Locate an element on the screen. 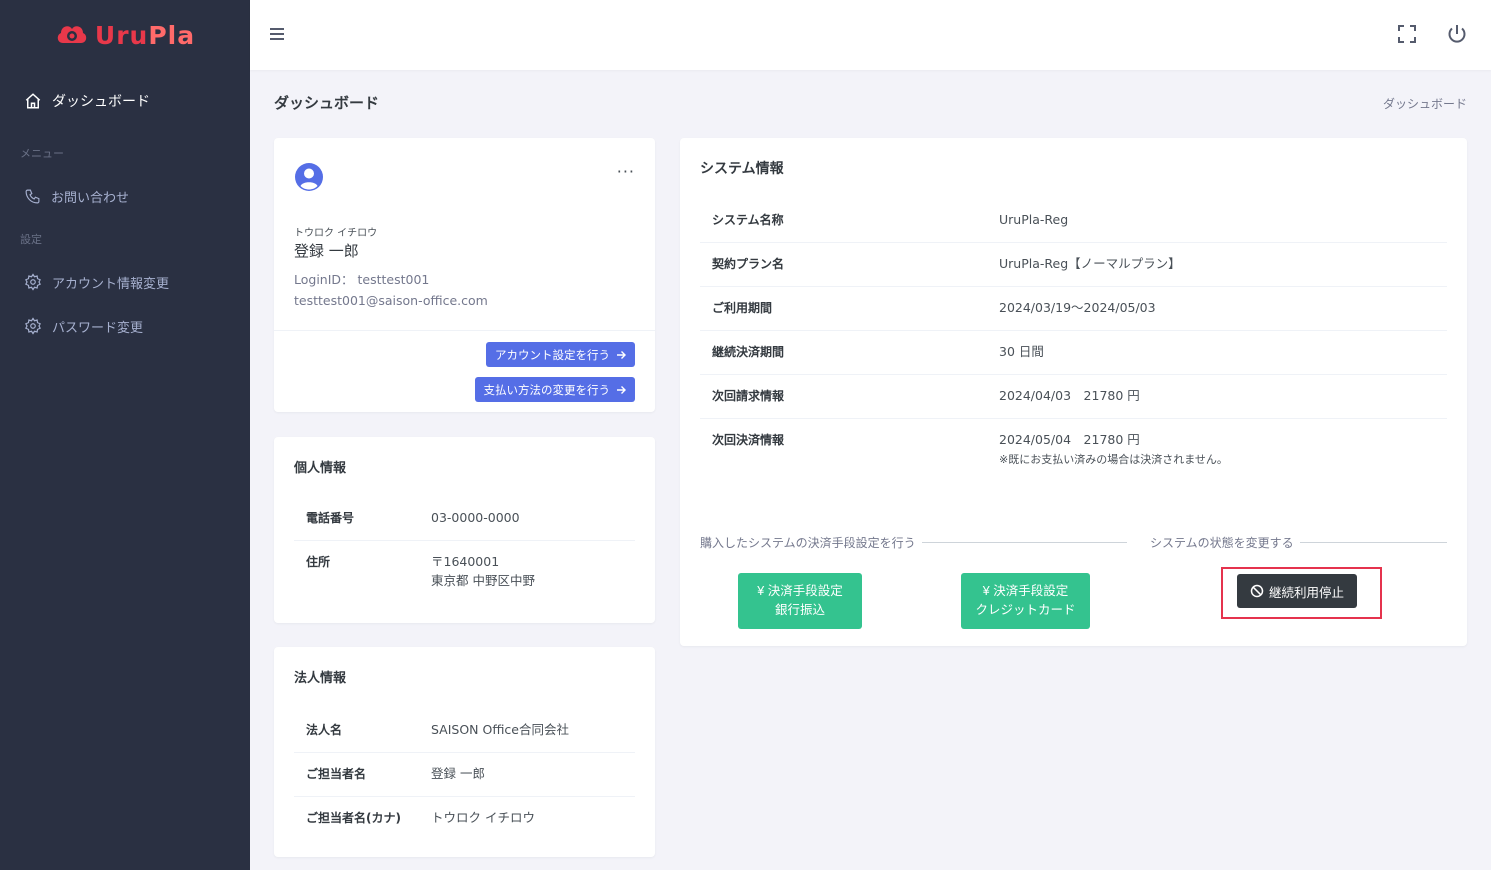 The height and width of the screenshot is (870, 1491). home-icon is located at coordinates (33, 101).